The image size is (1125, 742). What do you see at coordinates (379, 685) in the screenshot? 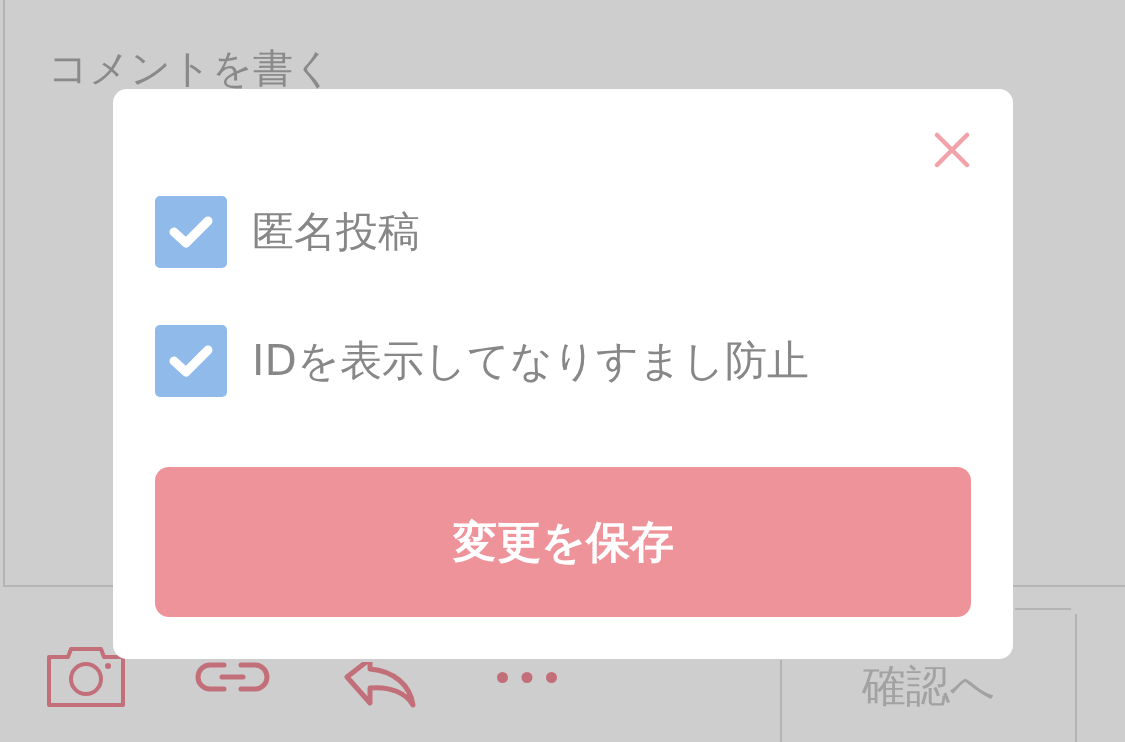
I see `reply-icon` at bounding box center [379, 685].